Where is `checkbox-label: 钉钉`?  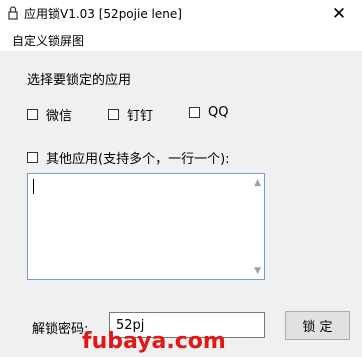
checkbox-label: 钉钉 is located at coordinates (140, 116).